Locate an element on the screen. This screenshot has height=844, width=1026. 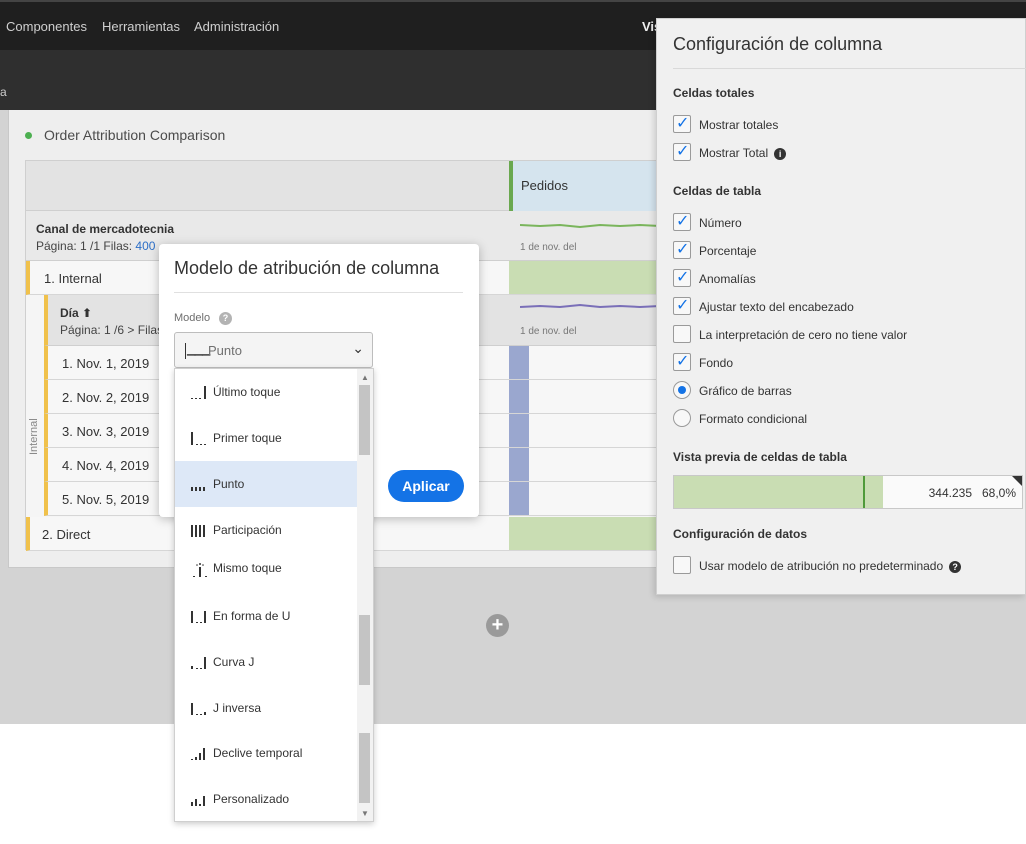
breakdown-title: Día ⬆ is located at coordinates (76, 313).